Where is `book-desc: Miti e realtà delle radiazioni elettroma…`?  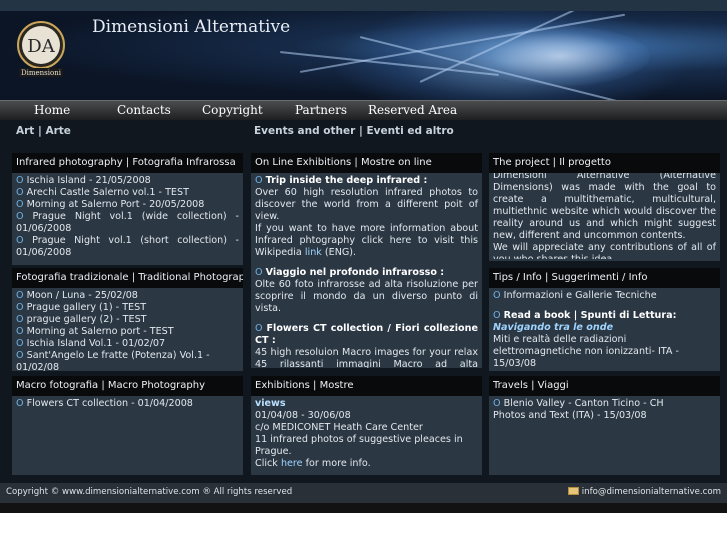 book-desc: Miti e realtà delle radiazioni elettroma… is located at coordinates (586, 351).